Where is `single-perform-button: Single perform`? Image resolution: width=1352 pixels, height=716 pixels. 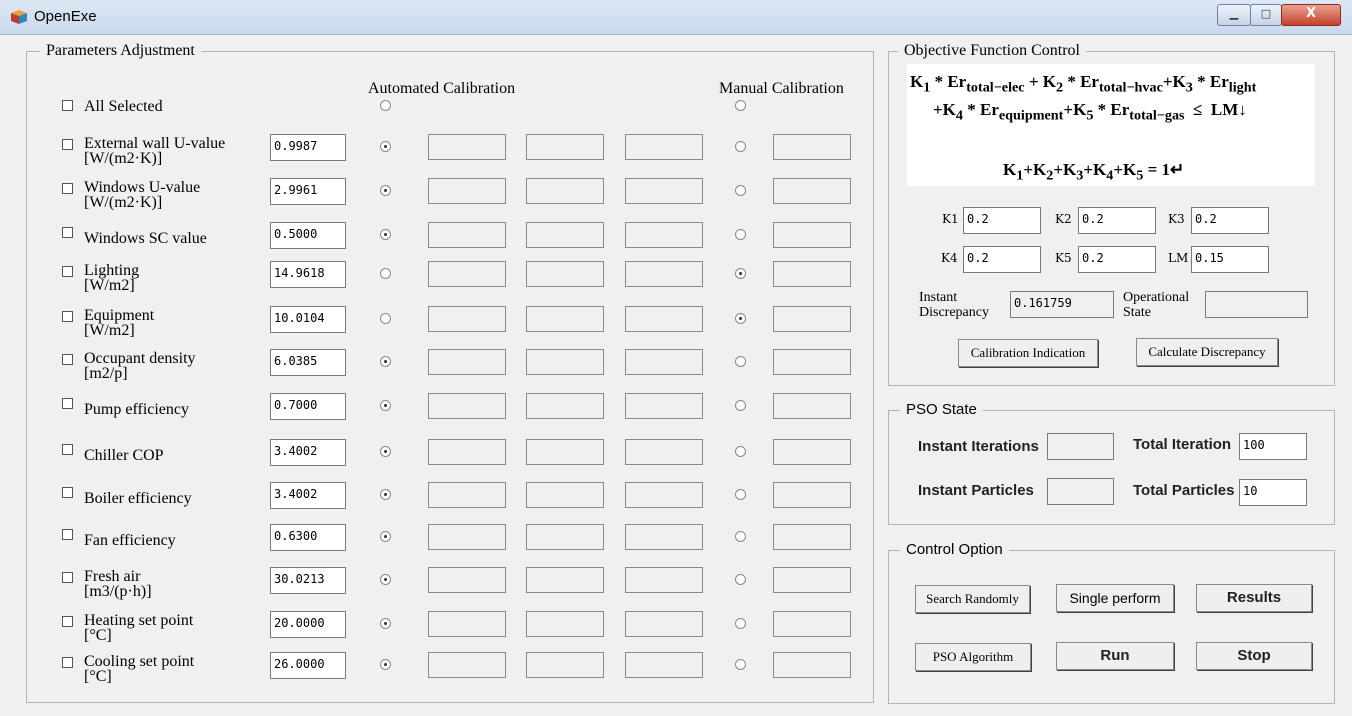 single-perform-button: Single perform is located at coordinates (1115, 598).